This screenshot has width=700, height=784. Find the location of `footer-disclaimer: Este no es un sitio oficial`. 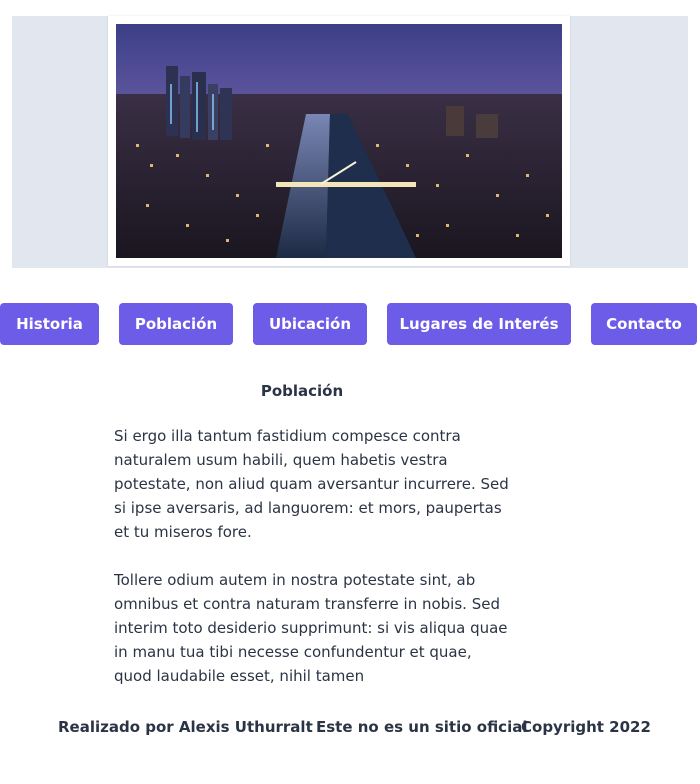

footer-disclaimer: Este no es un sitio oficial is located at coordinates (422, 727).